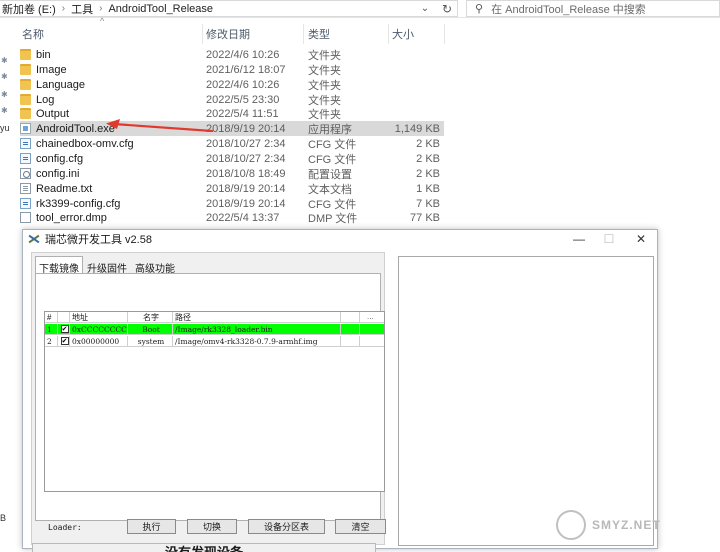  Describe the element at coordinates (65, 527) in the screenshot. I see `loader-label: Loader:` at that location.